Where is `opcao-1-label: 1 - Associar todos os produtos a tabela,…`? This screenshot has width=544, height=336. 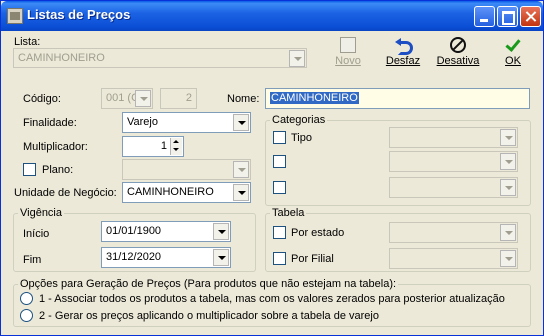 opcao-1-label: 1 - Associar todos os produtos a tabela,… is located at coordinates (272, 299).